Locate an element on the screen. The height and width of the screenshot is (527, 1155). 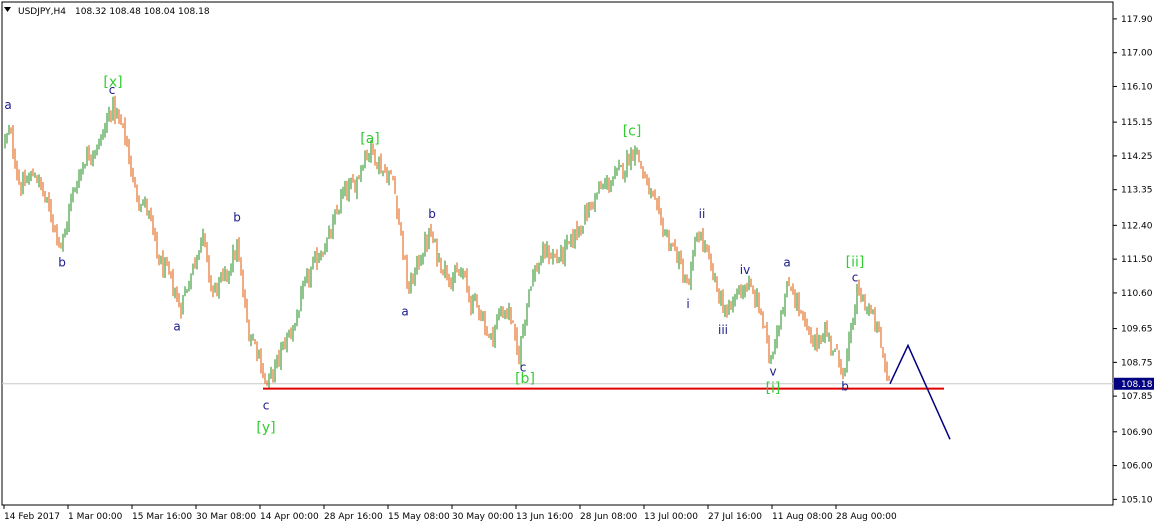
wave-label-minor: i is located at coordinates (687, 304).